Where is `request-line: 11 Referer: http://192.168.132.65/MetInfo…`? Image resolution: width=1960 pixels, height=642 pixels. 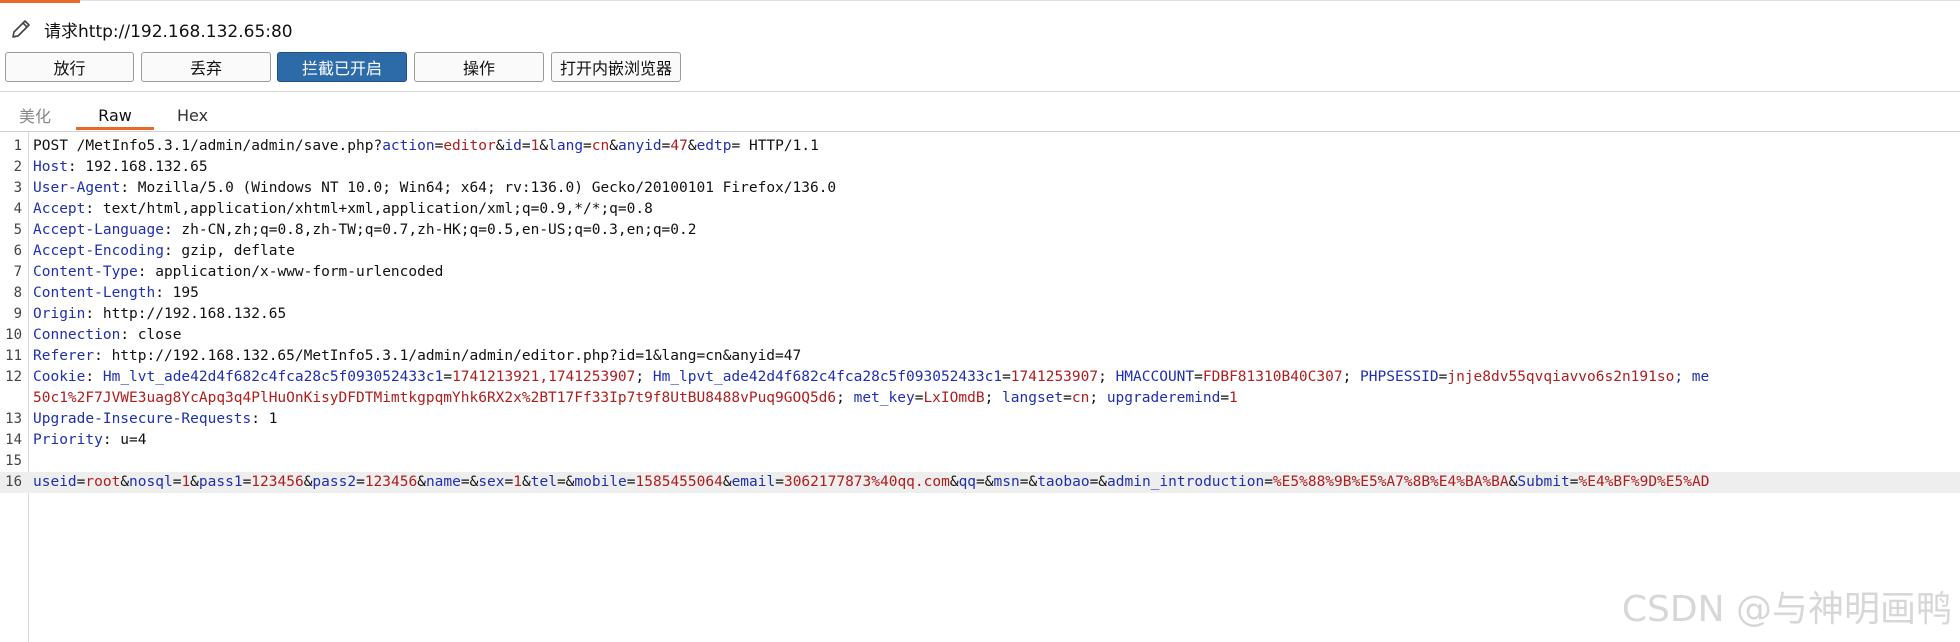 request-line: 11 Referer: http://192.168.132.65/MetInfo… is located at coordinates (980, 356).